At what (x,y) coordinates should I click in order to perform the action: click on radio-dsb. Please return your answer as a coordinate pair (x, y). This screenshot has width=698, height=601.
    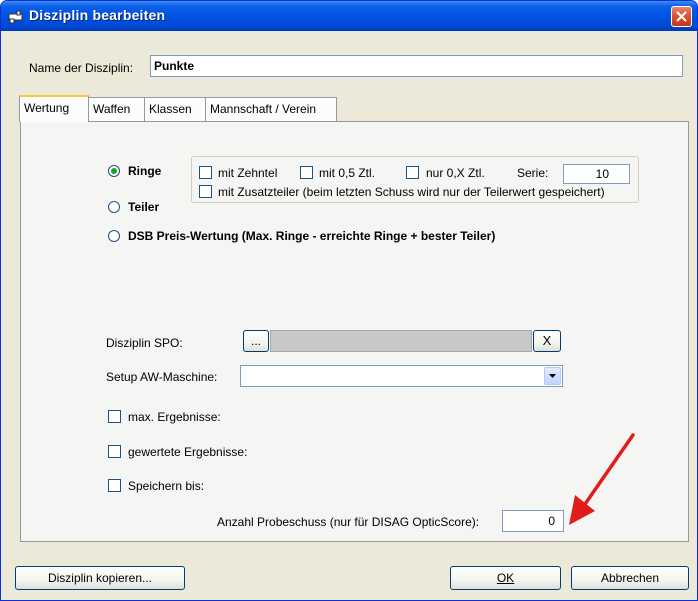
    Looking at the image, I should click on (114, 236).